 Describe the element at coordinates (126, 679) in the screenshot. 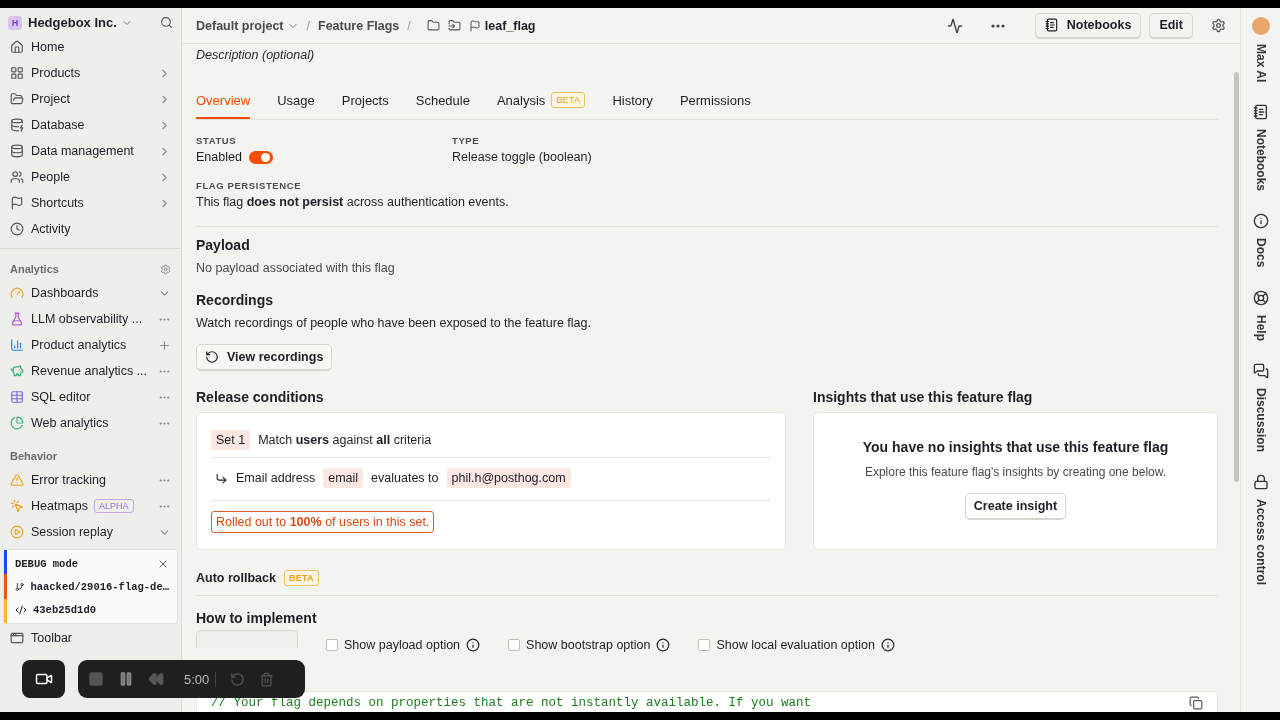

I see `pause-icon` at that location.